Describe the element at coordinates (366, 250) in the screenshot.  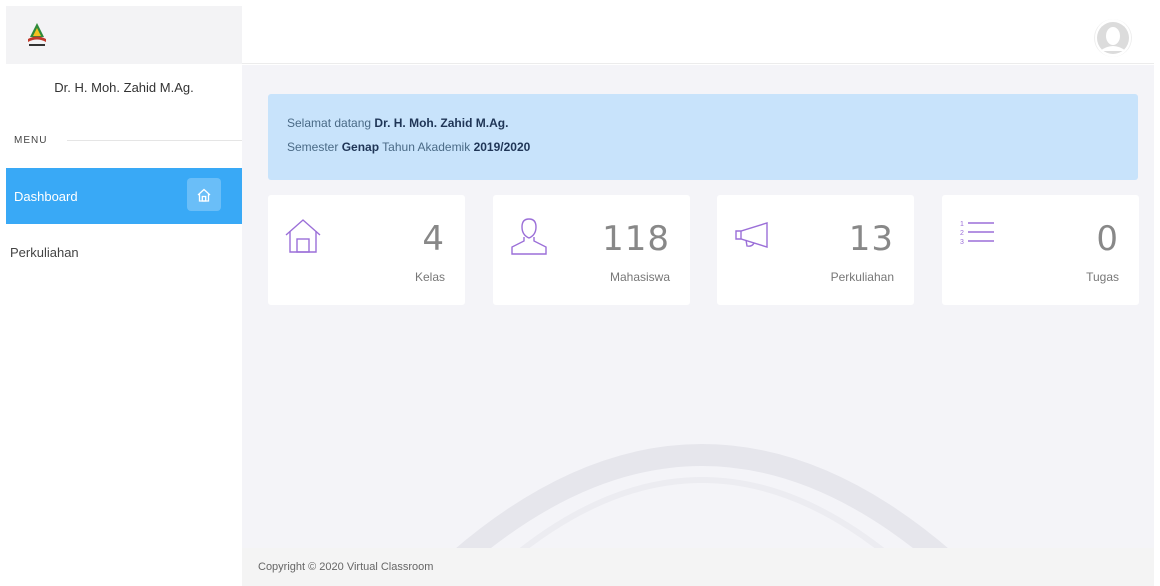
I see `stat-card-kelas: 4 Kelas` at that location.